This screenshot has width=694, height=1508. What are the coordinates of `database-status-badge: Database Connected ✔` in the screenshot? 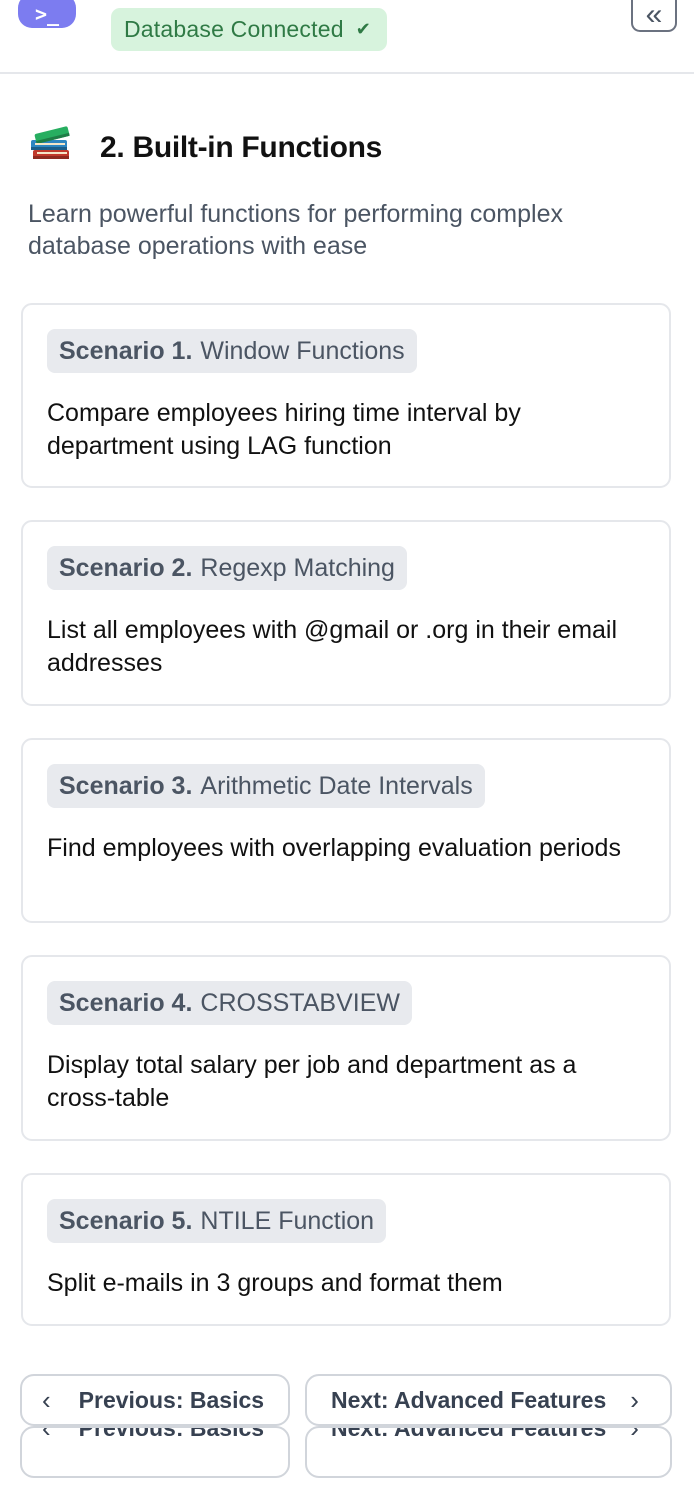 It's located at (249, 29).